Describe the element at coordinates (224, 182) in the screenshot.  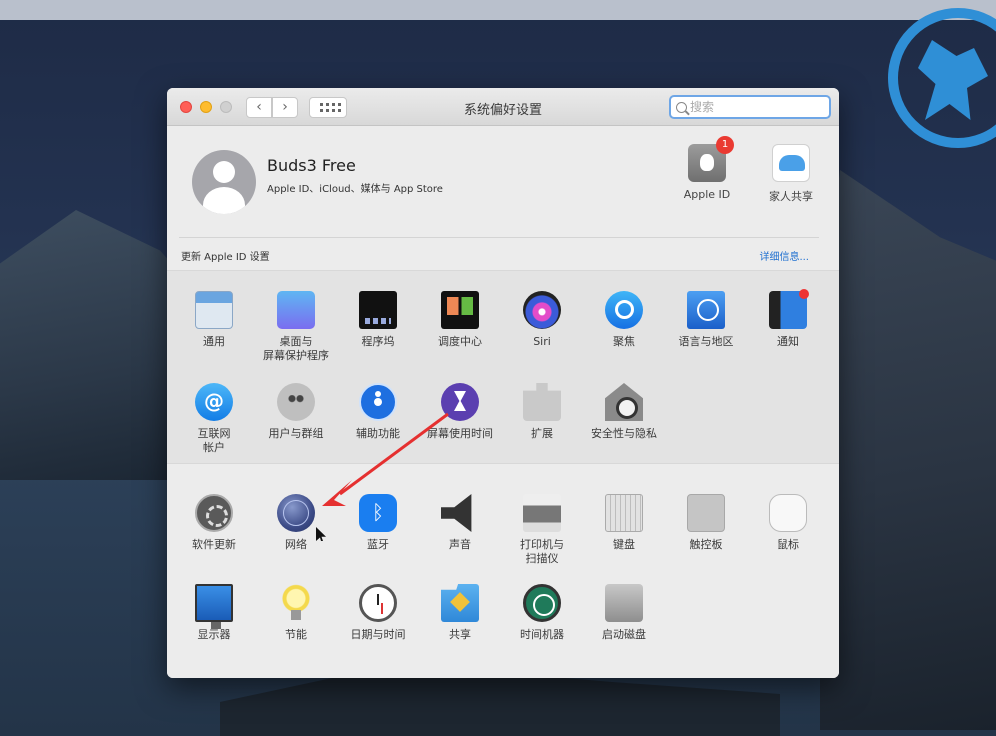
I see `avatar` at that location.